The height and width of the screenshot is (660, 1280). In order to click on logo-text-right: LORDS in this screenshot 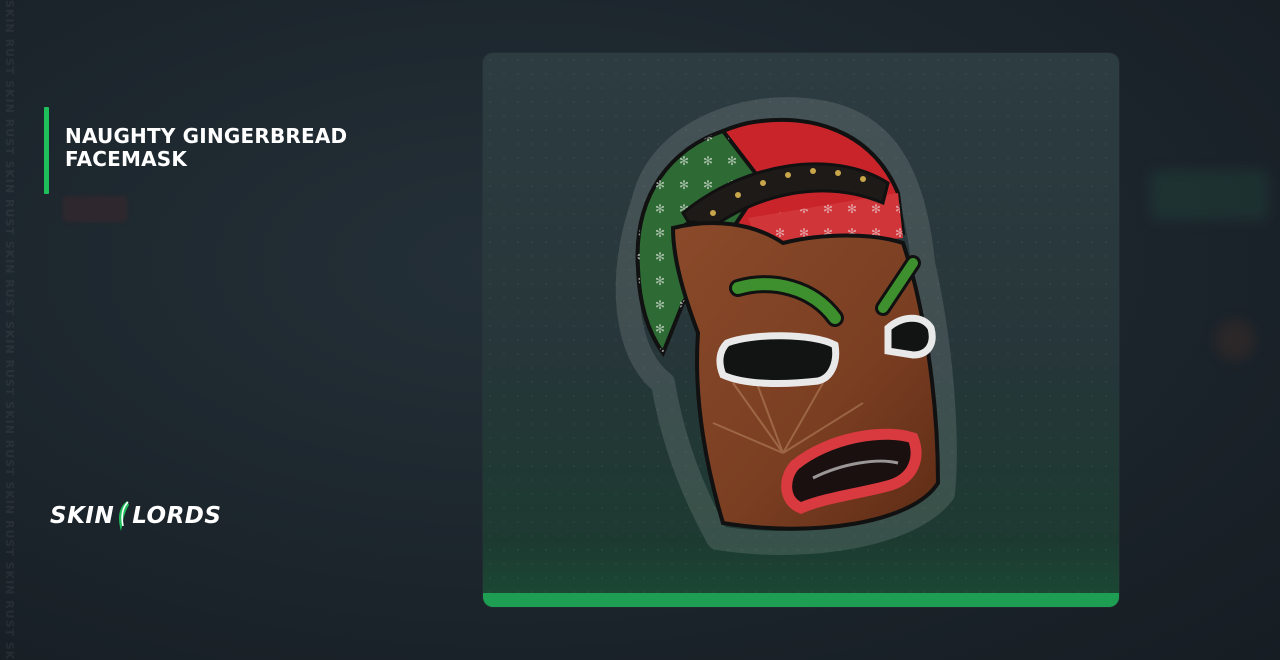, I will do `click(177, 516)`.